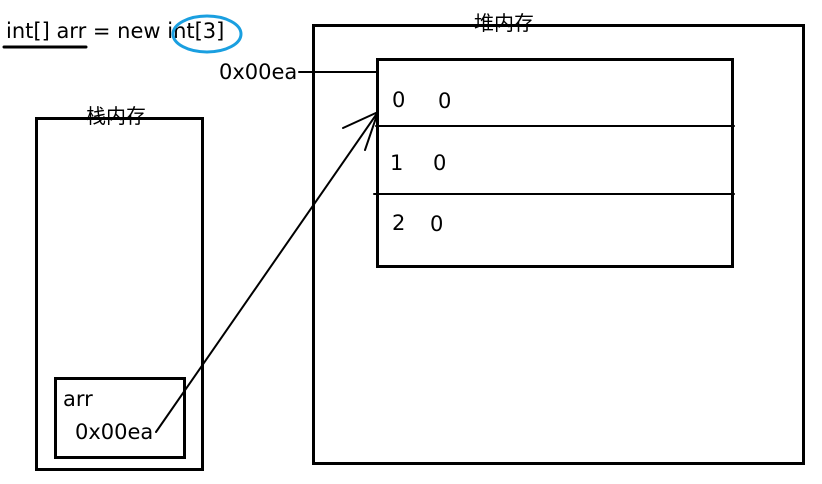  Describe the element at coordinates (207, 34) in the screenshot. I see `highlight-circle` at that location.